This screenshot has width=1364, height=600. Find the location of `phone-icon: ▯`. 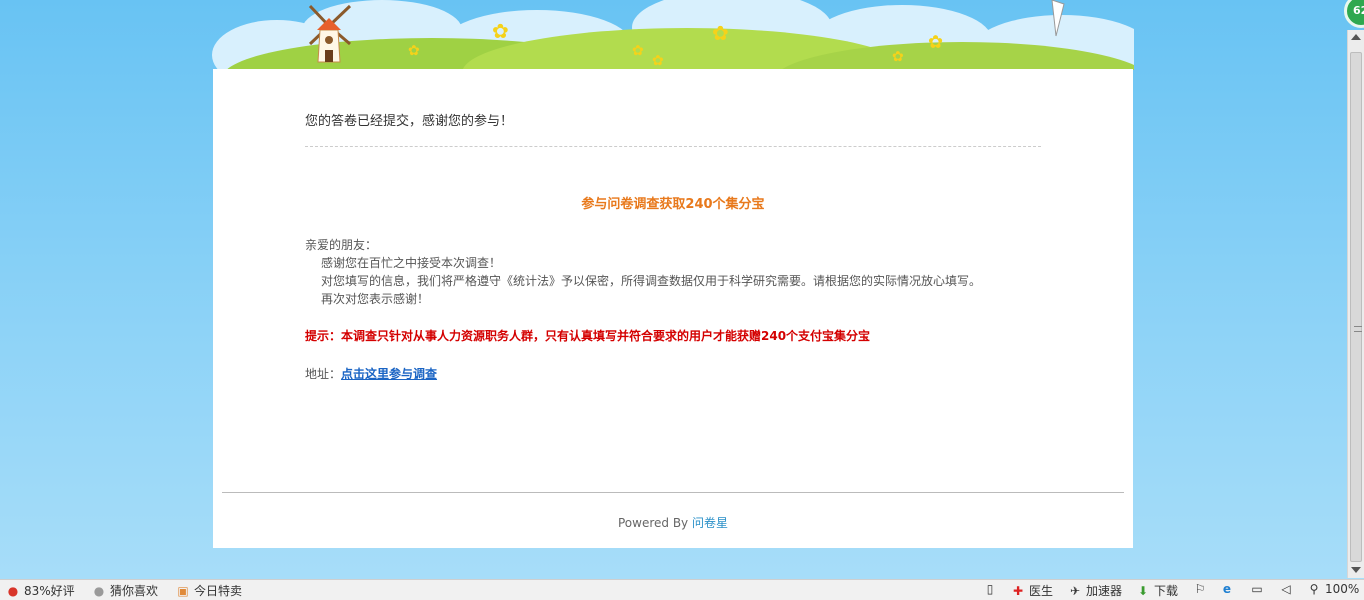

phone-icon: ▯ is located at coordinates (990, 589).